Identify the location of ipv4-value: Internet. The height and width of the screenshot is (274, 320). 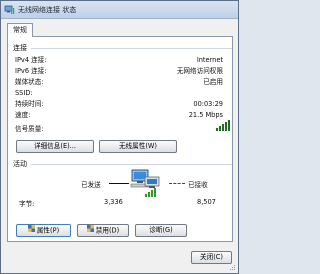
(209, 60).